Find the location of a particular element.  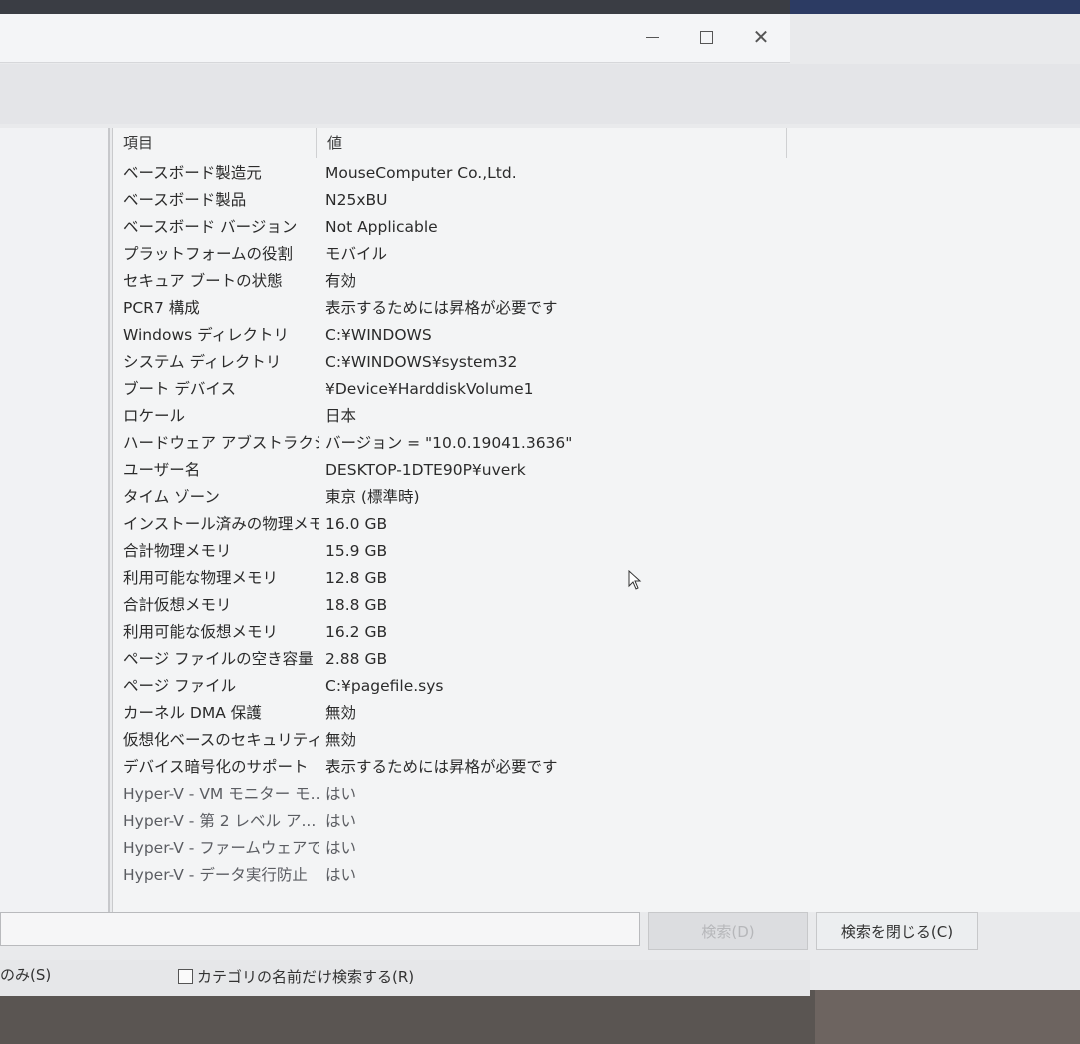

row-value-cell: 16.2 GB is located at coordinates (356, 632).